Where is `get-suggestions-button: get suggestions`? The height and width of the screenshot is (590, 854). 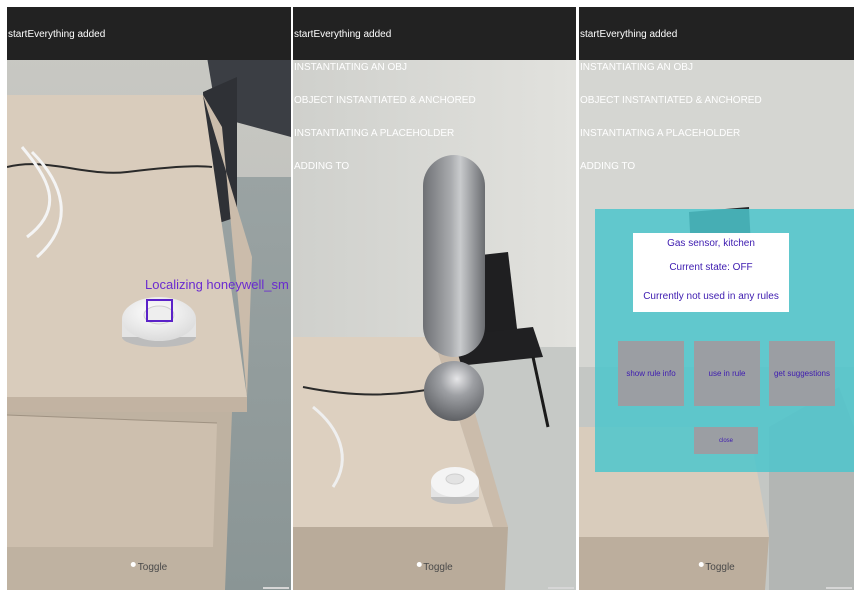
get-suggestions-button: get suggestions is located at coordinates (802, 373).